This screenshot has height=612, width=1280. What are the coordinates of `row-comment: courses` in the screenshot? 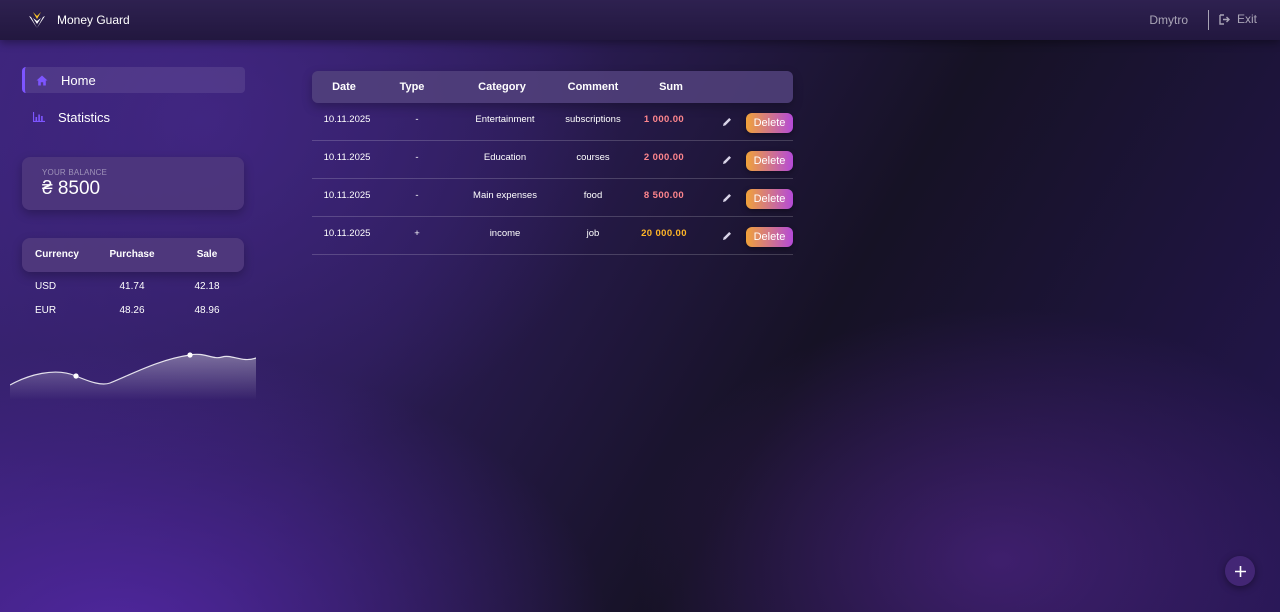 It's located at (593, 157).